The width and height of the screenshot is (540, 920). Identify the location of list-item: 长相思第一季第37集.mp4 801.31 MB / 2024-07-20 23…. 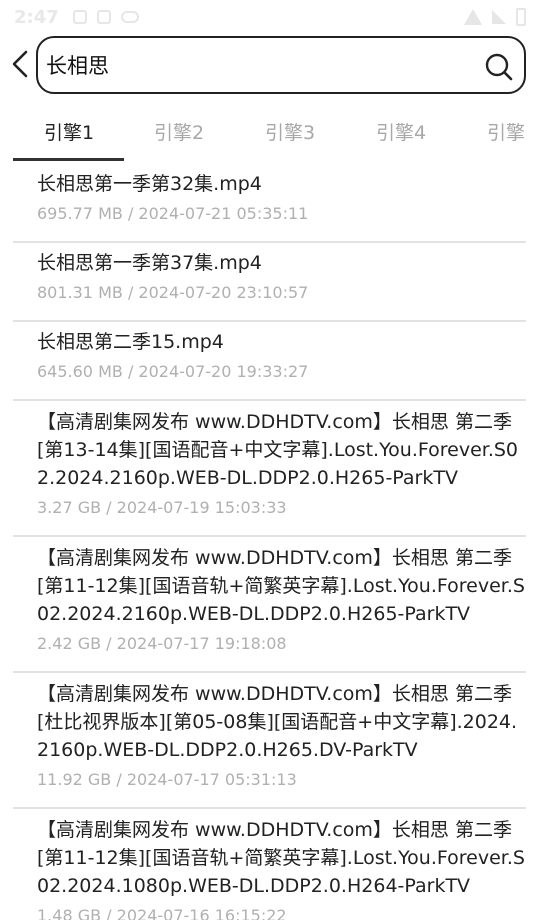
(269, 282).